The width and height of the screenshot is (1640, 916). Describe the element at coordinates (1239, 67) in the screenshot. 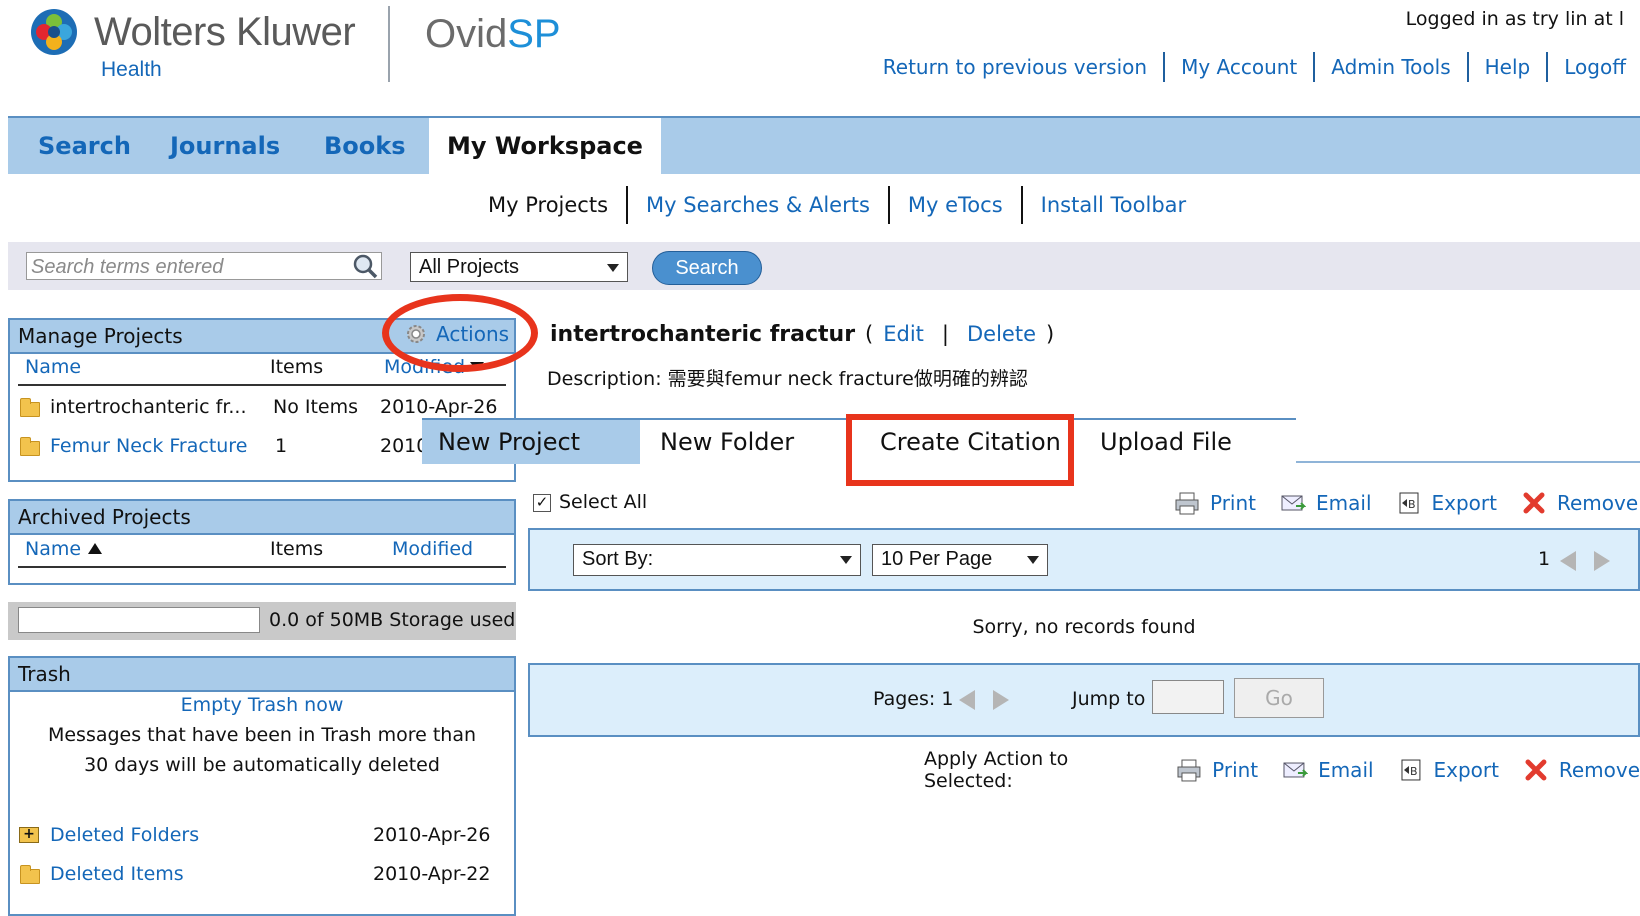

I see `my-account-link: My Account` at that location.